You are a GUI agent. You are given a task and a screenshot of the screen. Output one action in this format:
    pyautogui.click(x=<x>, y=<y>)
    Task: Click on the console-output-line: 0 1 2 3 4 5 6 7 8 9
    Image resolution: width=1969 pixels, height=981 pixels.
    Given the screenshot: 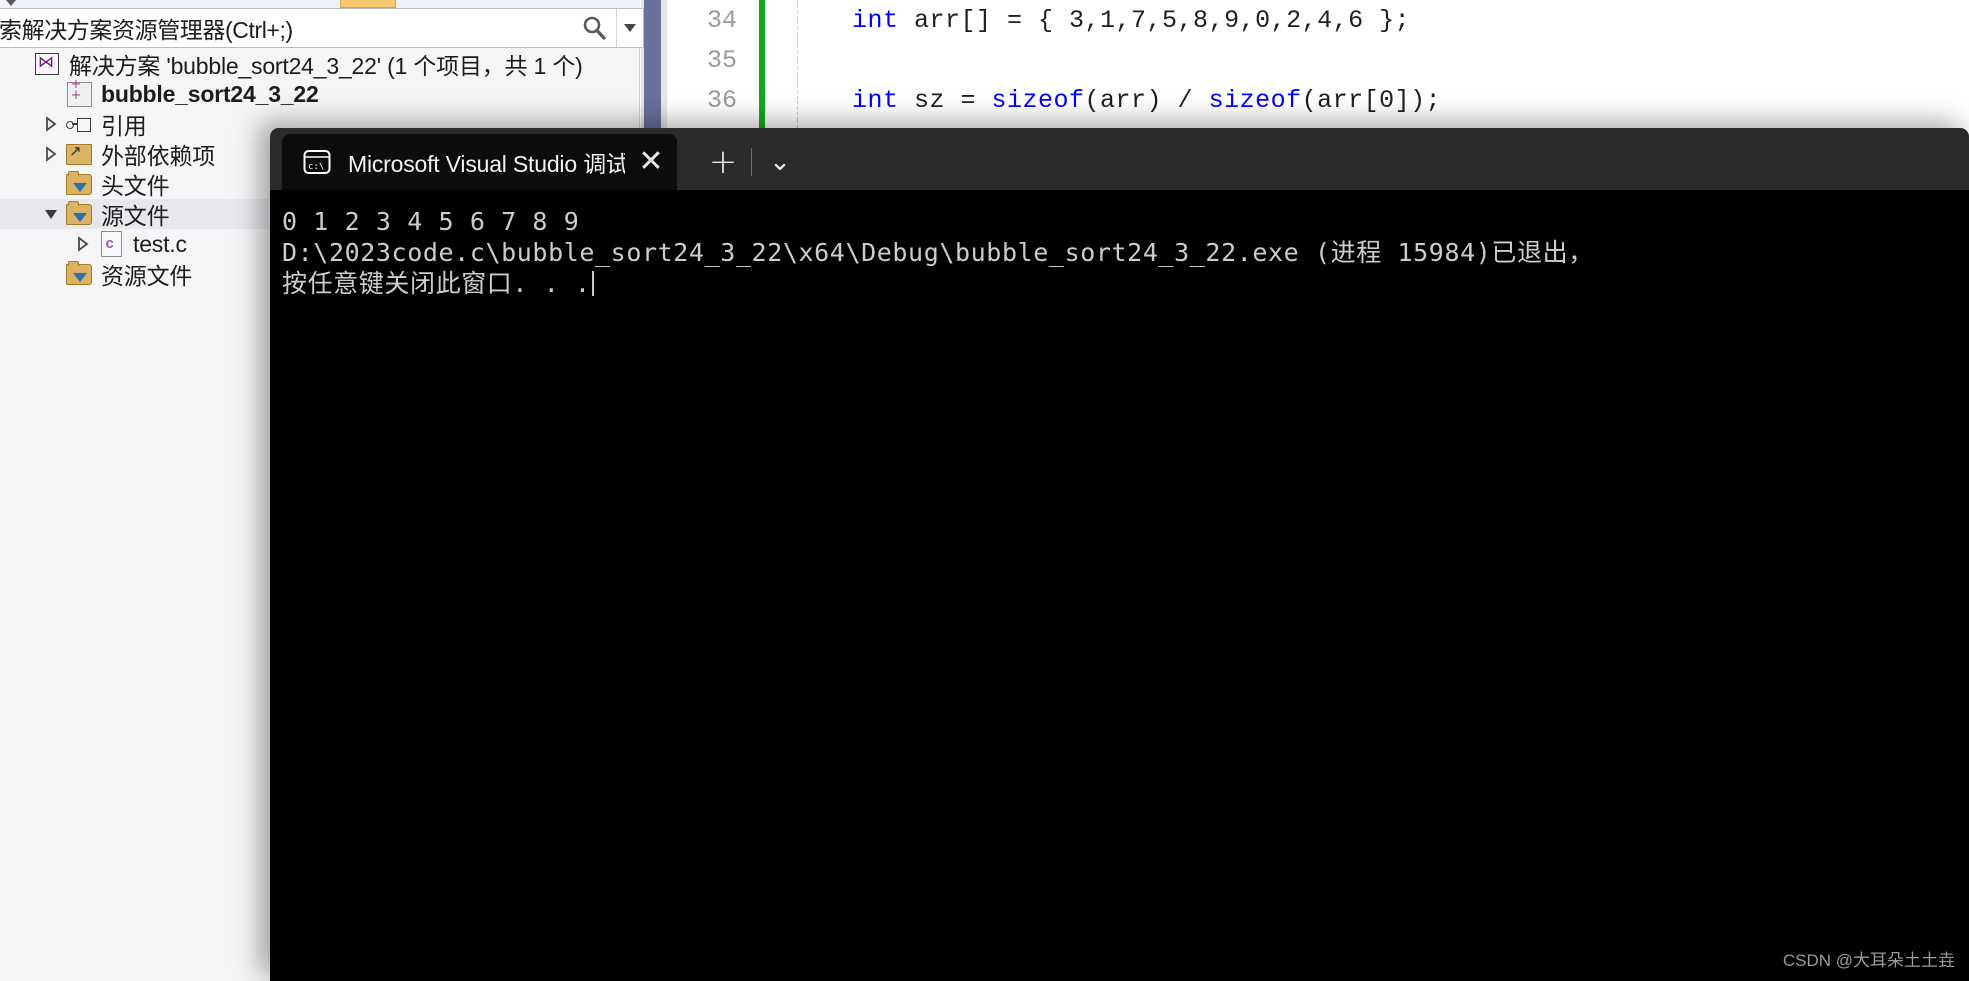 What is the action you would take?
    pyautogui.click(x=431, y=221)
    